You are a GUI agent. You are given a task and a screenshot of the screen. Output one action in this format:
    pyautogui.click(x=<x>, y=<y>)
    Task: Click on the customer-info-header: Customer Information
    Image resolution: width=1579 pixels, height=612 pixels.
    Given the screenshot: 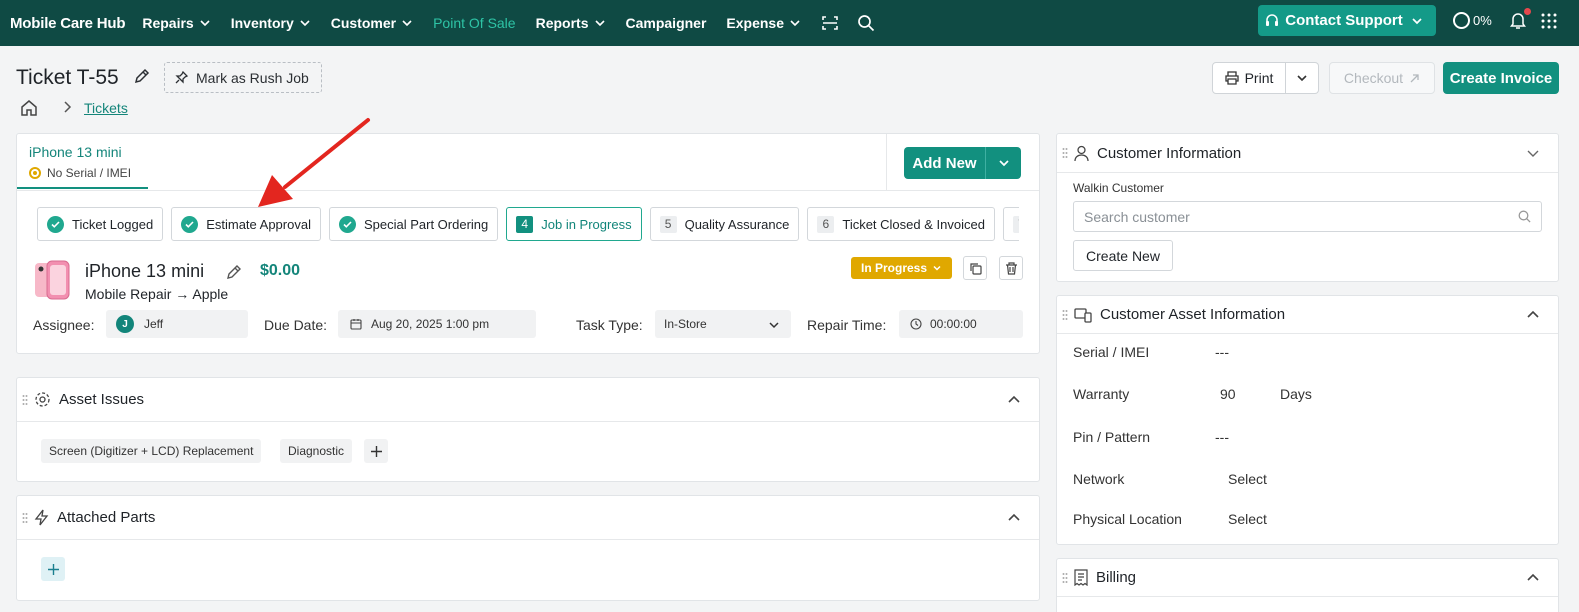 What is the action you would take?
    pyautogui.click(x=1307, y=153)
    